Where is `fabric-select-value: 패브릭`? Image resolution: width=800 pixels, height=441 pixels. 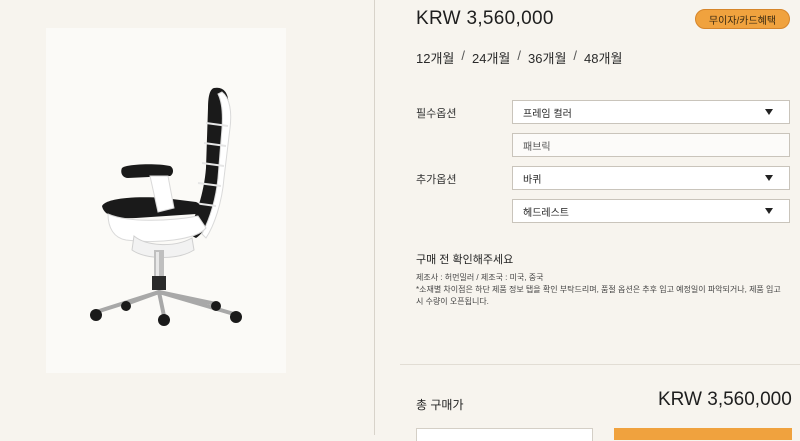
fabric-select-value: 패브릭 is located at coordinates (537, 147).